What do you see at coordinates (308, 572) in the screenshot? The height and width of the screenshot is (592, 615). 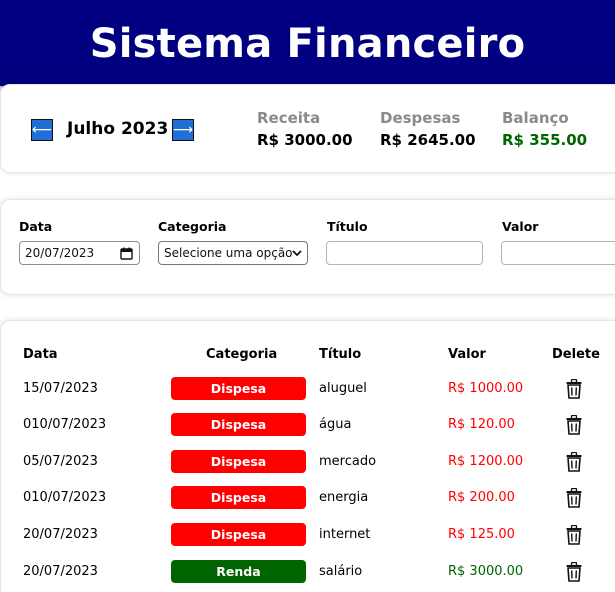 I see `table-row: 20/07/2023 Renda salário R$ 3000.00` at bounding box center [308, 572].